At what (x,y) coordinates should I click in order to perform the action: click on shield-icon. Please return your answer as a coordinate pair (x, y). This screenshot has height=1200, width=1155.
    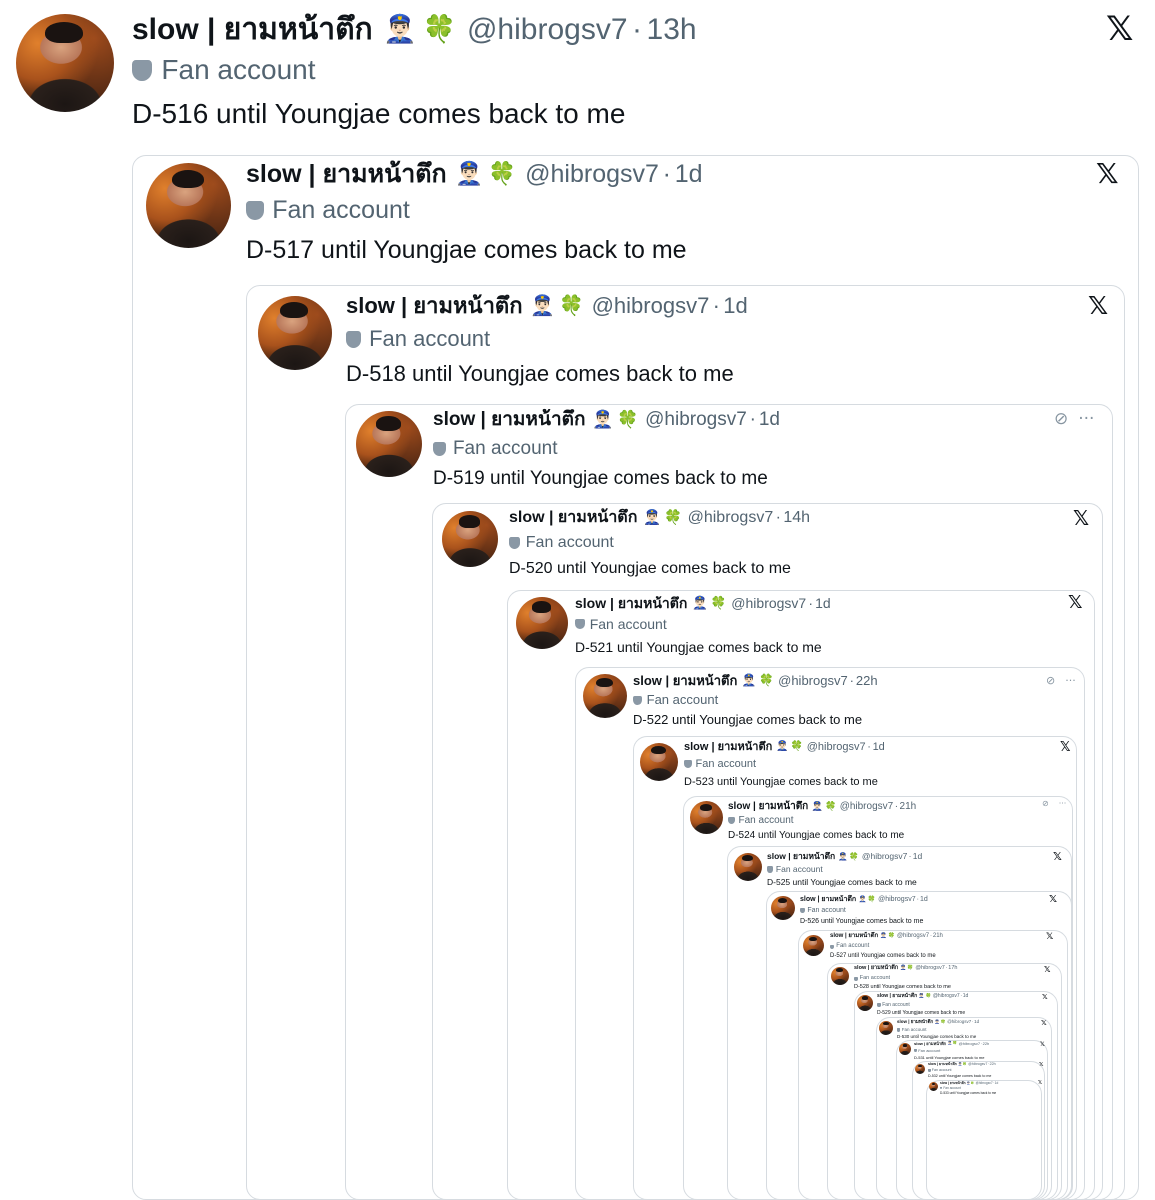
    Looking at the image, I should click on (856, 978).